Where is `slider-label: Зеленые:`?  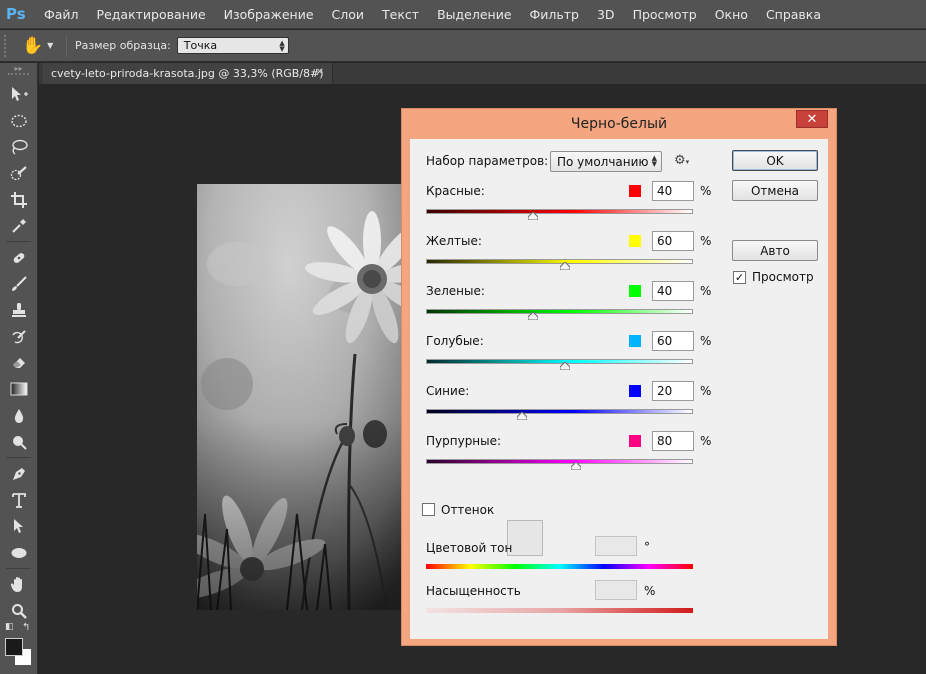
slider-label: Зеленые: is located at coordinates (455, 291).